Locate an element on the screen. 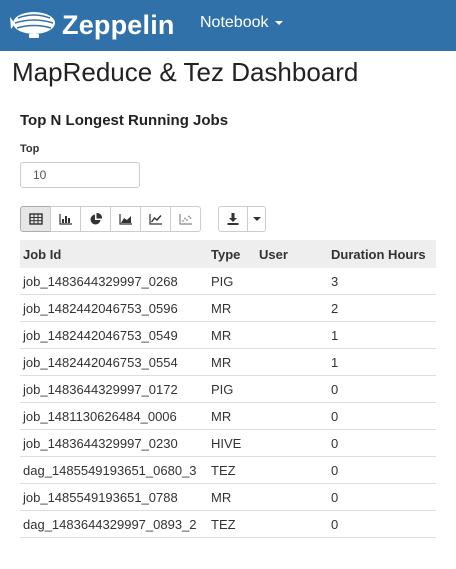 The width and height of the screenshot is (456, 569). notebook-menu-label: Notebook is located at coordinates (234, 22).